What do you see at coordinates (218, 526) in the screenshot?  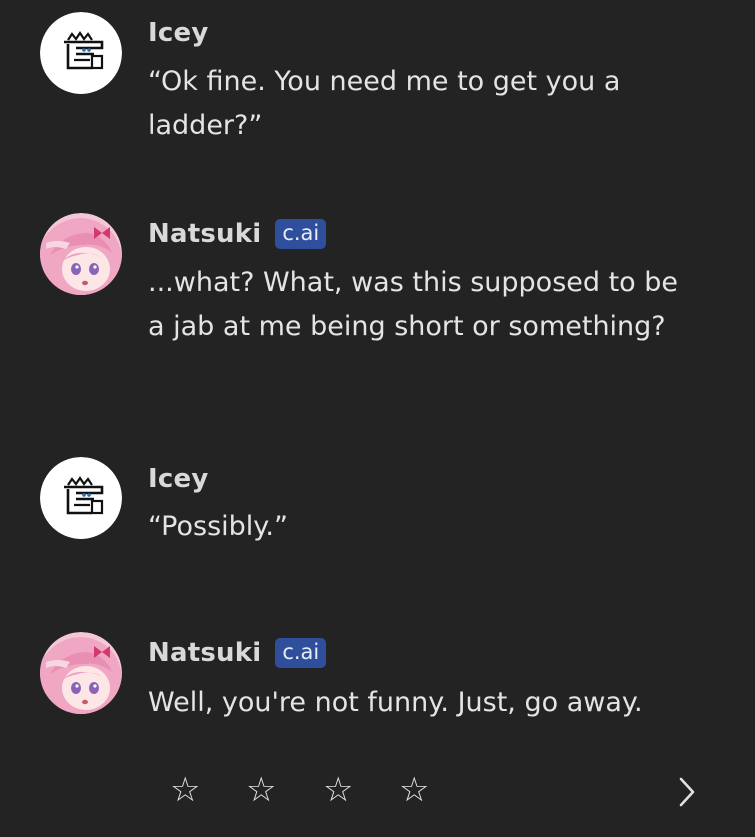 I see `message-text: “Possibly.”` at bounding box center [218, 526].